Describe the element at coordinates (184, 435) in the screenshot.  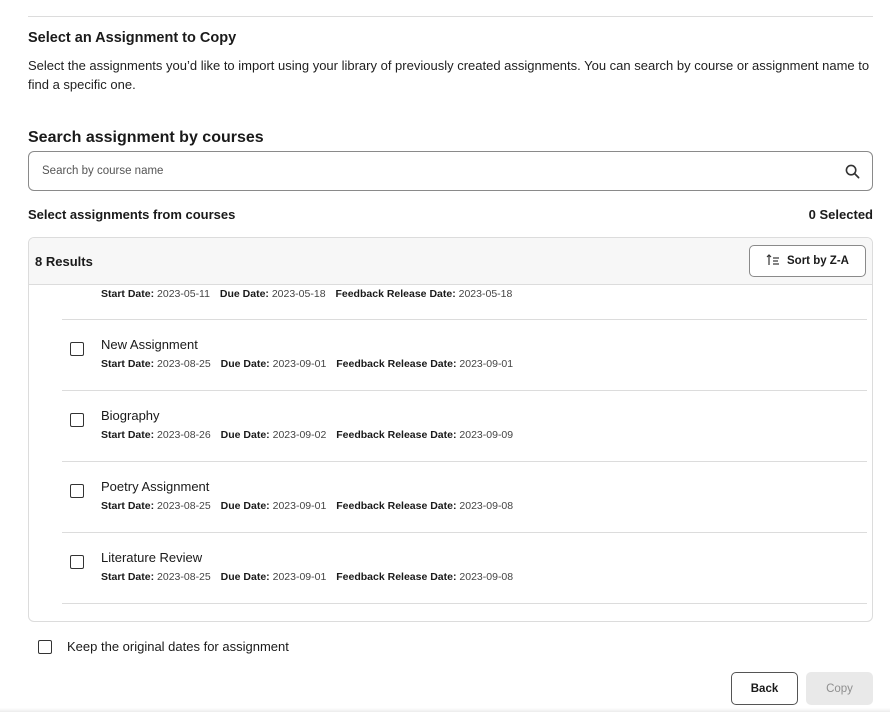
I see `start-date-value: 2023-08-26` at that location.